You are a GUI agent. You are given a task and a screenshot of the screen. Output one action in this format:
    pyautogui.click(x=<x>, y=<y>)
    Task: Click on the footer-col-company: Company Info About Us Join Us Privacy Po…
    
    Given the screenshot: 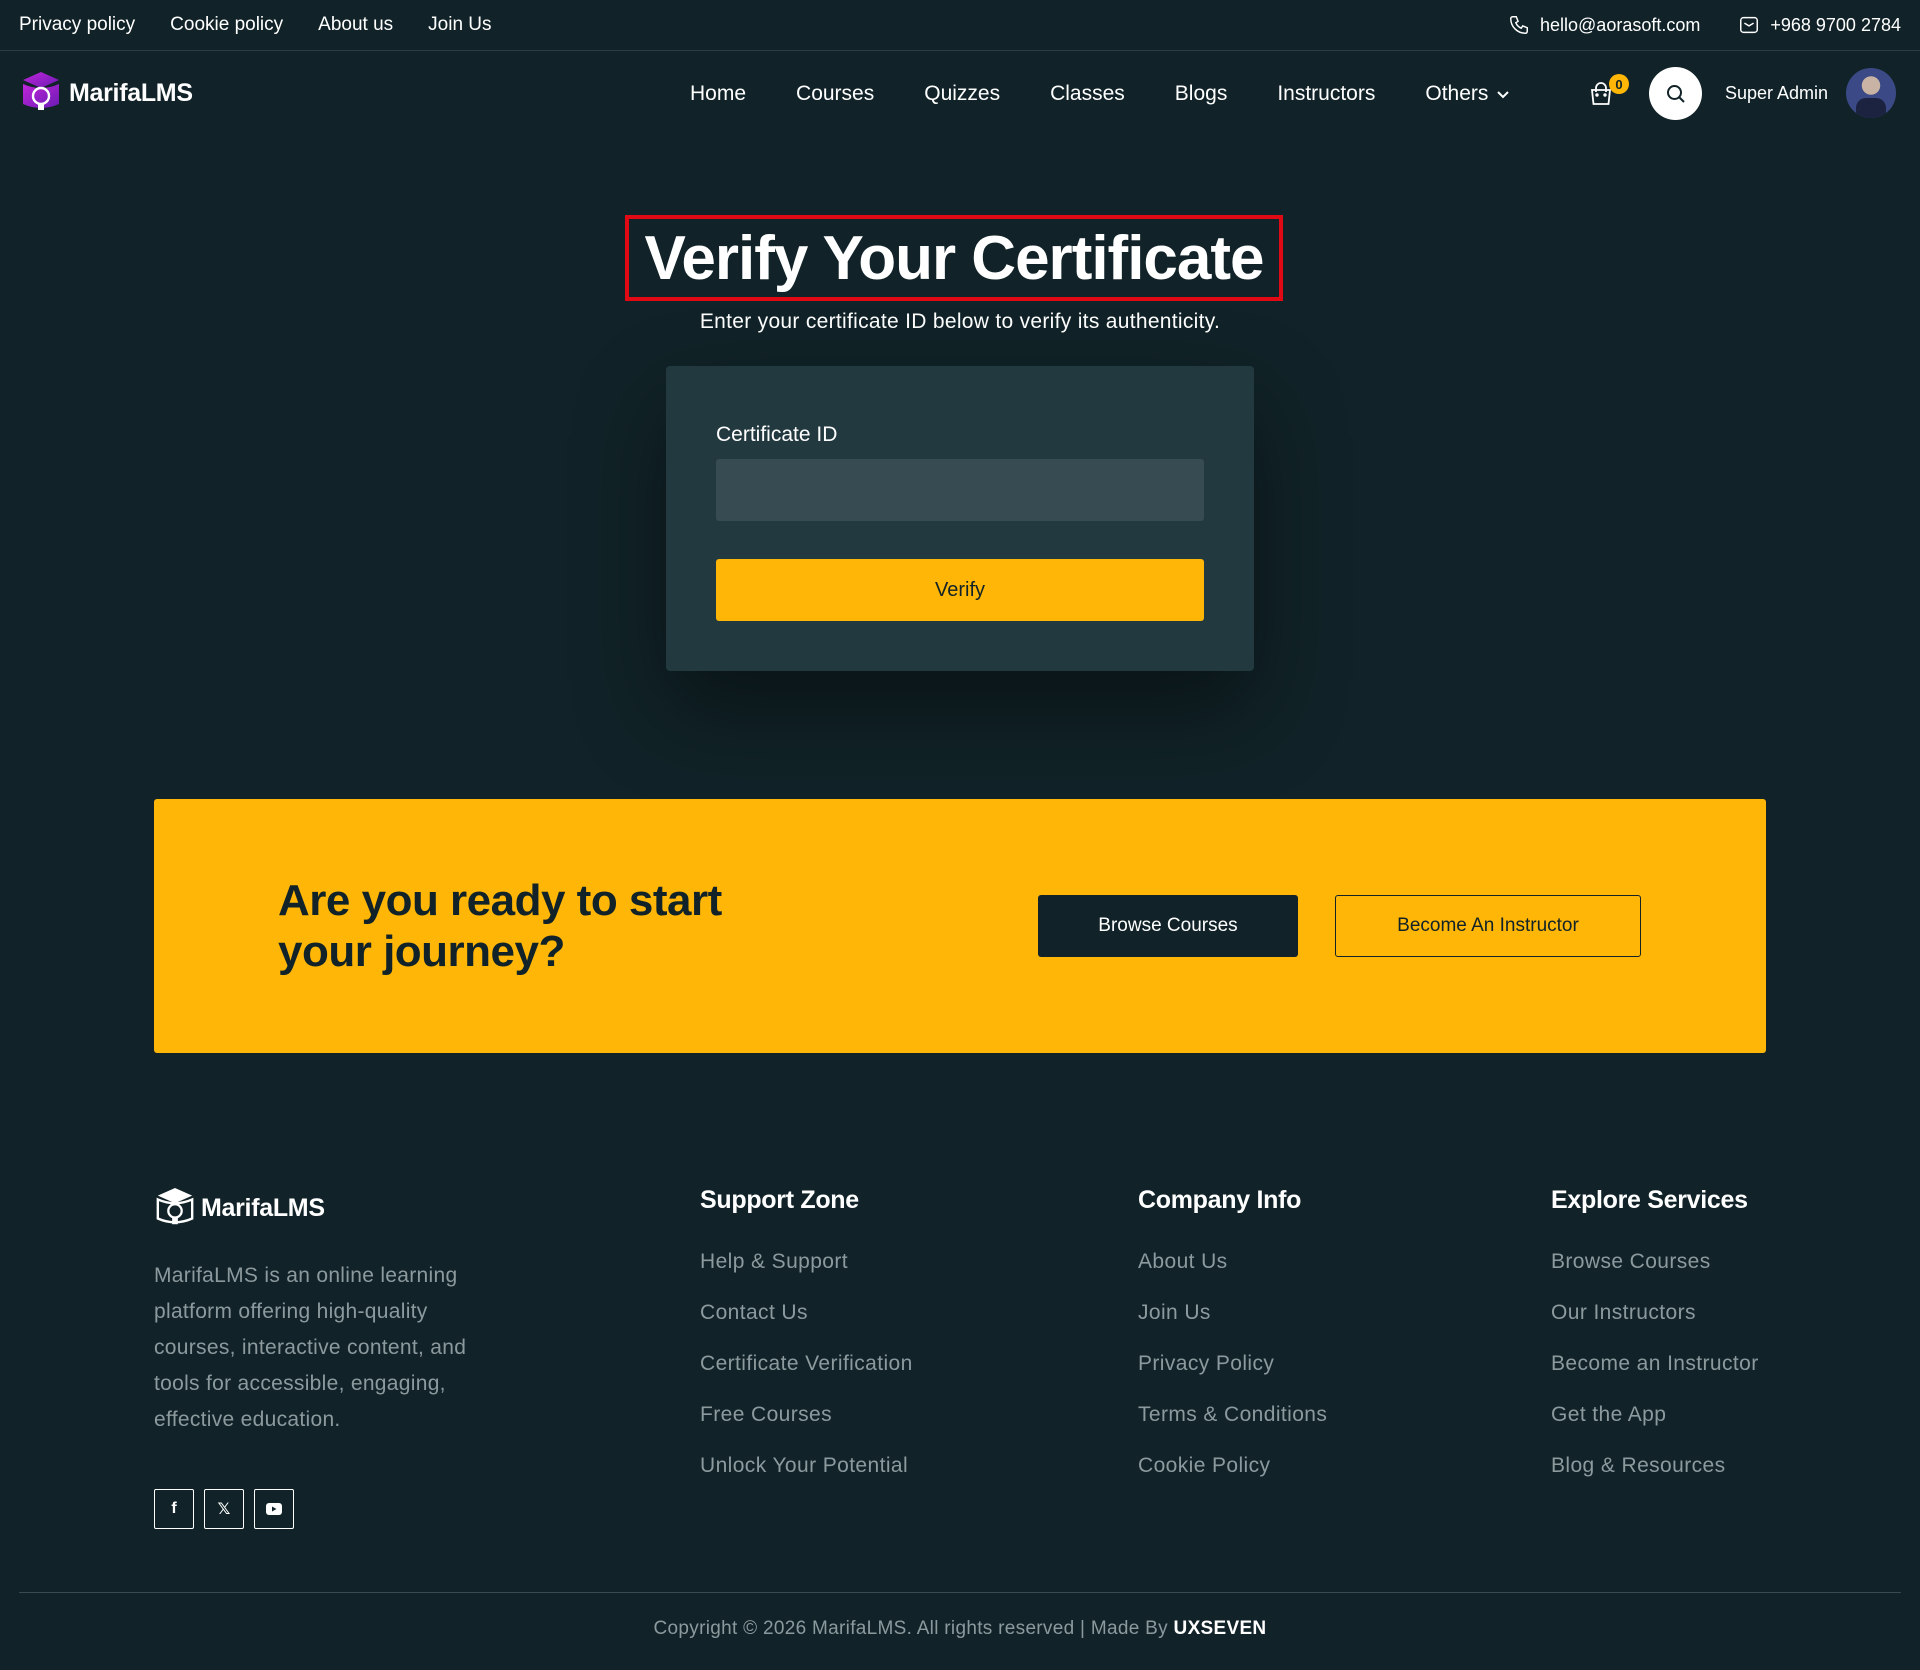 What is the action you would take?
    pyautogui.click(x=1232, y=1344)
    